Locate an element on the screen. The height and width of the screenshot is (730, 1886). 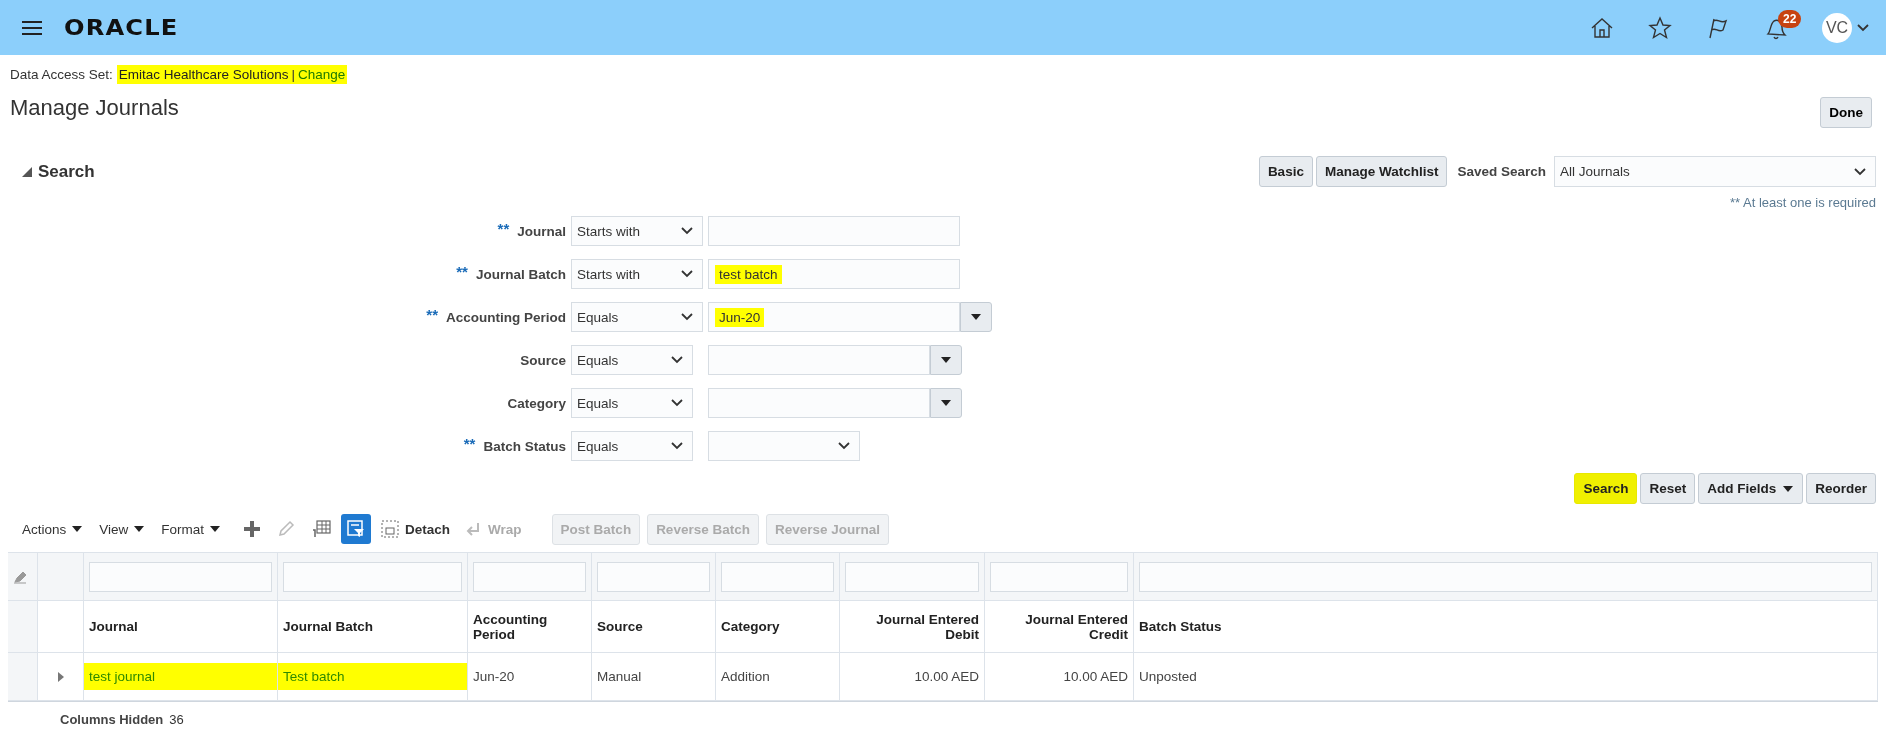
user-avatar: VC is located at coordinates (1837, 27).